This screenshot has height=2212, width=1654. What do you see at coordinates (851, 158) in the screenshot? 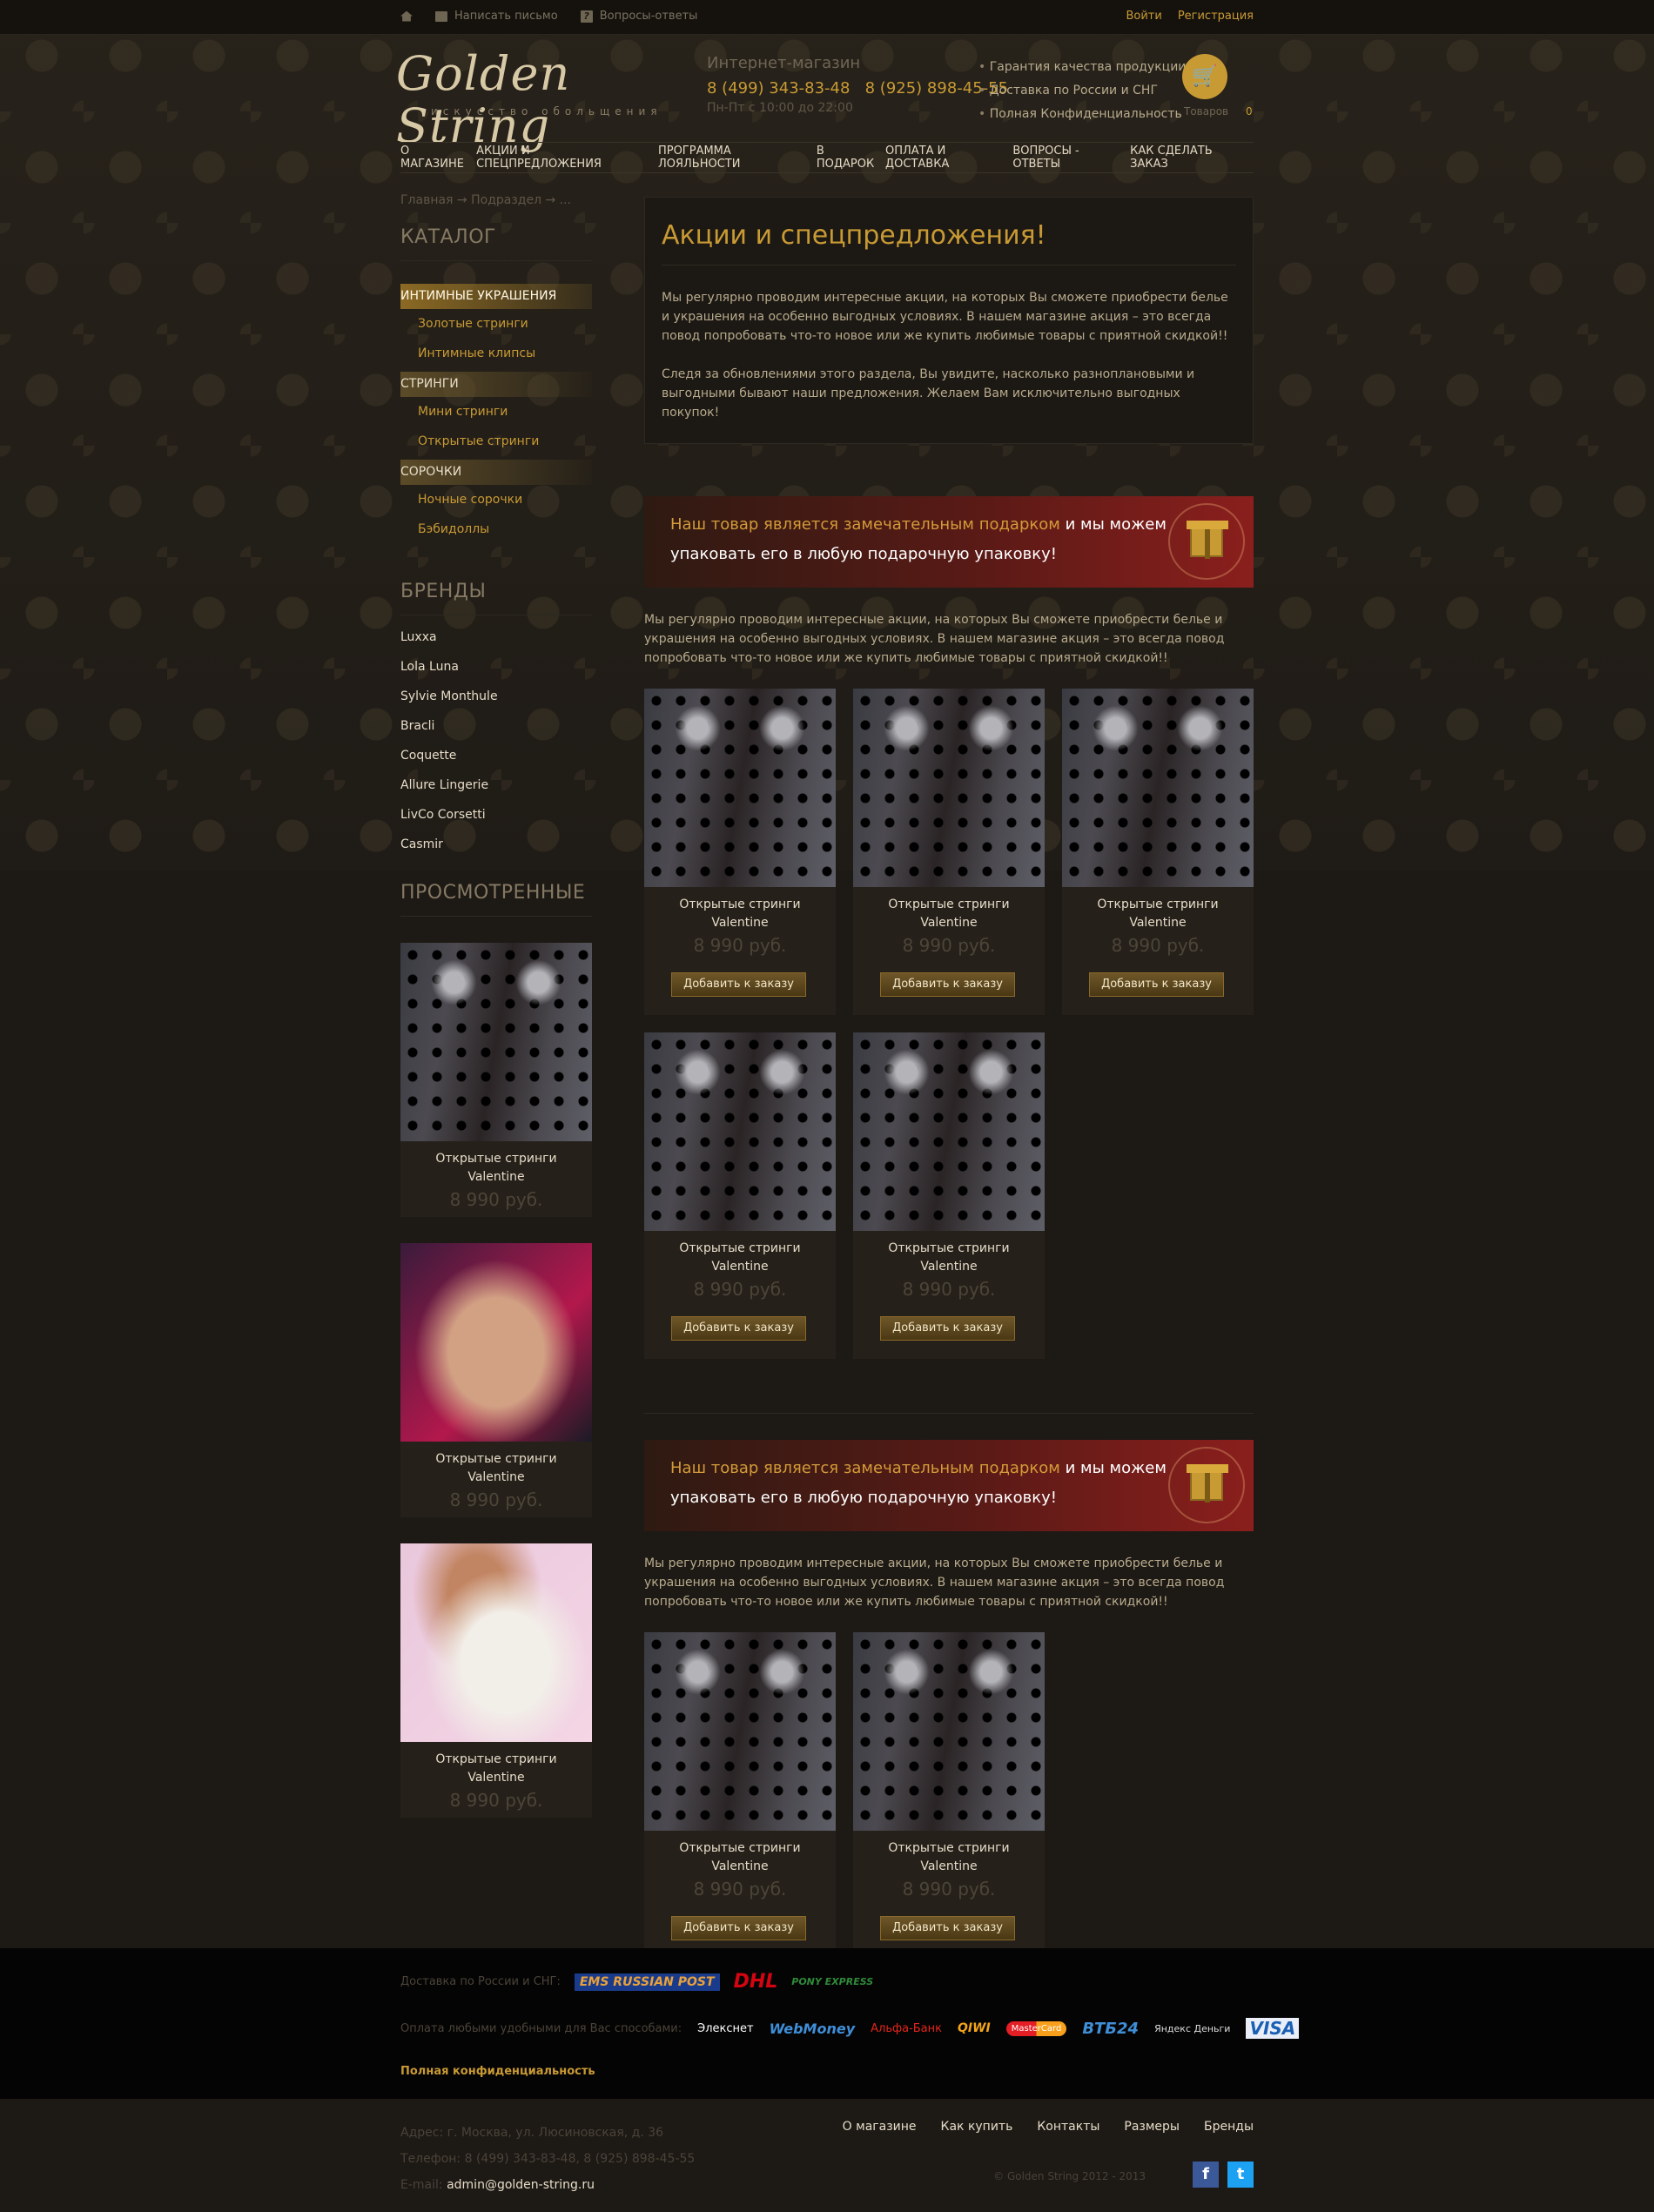
I see `nav-item: В подарок` at bounding box center [851, 158].